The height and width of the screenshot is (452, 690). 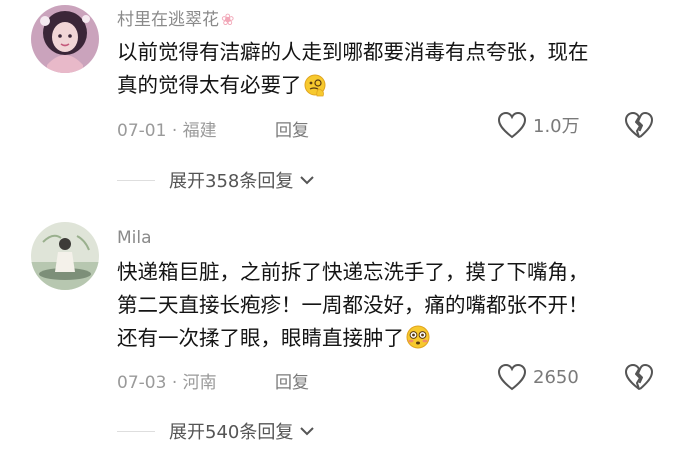 What do you see at coordinates (199, 383) in the screenshot?
I see `comment-location: 河南` at bounding box center [199, 383].